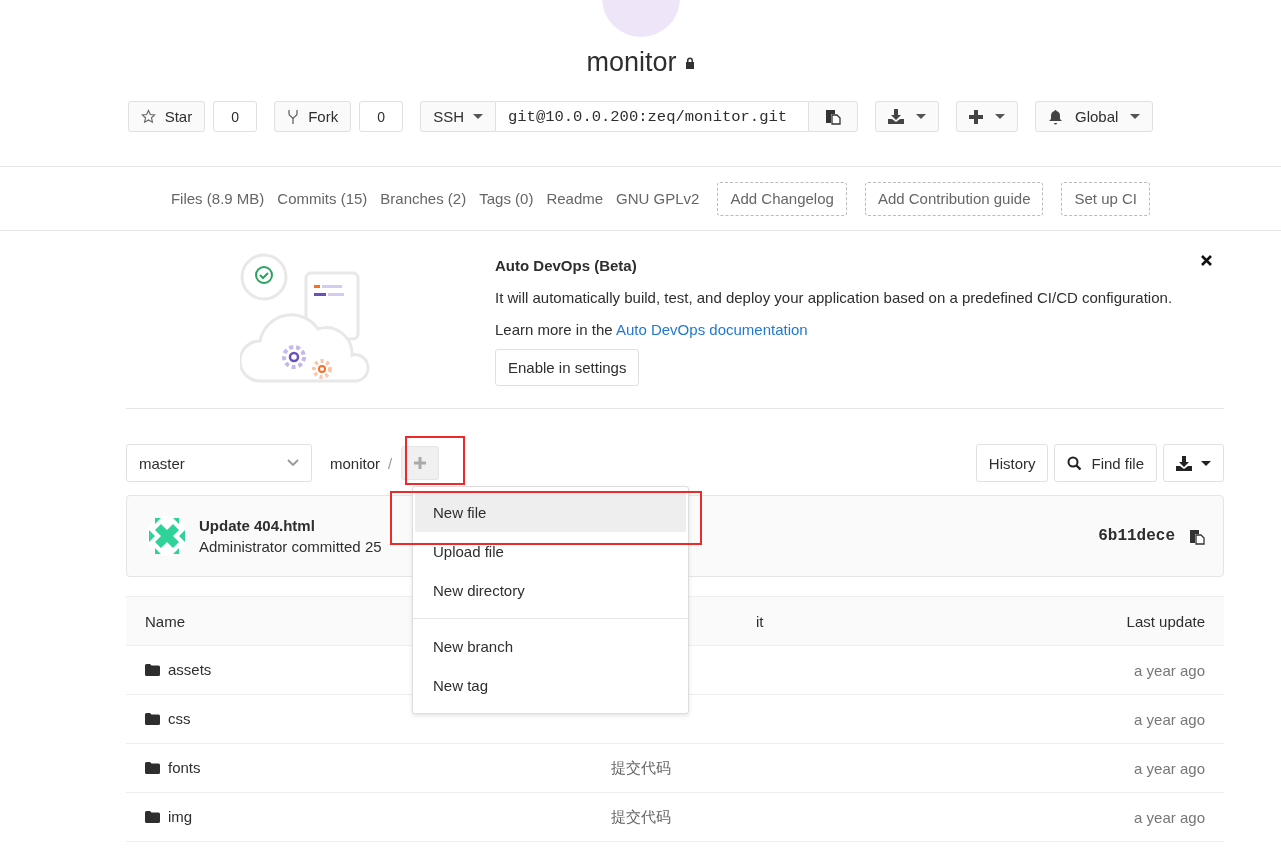  What do you see at coordinates (834, 297) in the screenshot?
I see `banner-description: It will automatically build, test, and deploy your application based on a predefined CI/CD configuration.` at bounding box center [834, 297].